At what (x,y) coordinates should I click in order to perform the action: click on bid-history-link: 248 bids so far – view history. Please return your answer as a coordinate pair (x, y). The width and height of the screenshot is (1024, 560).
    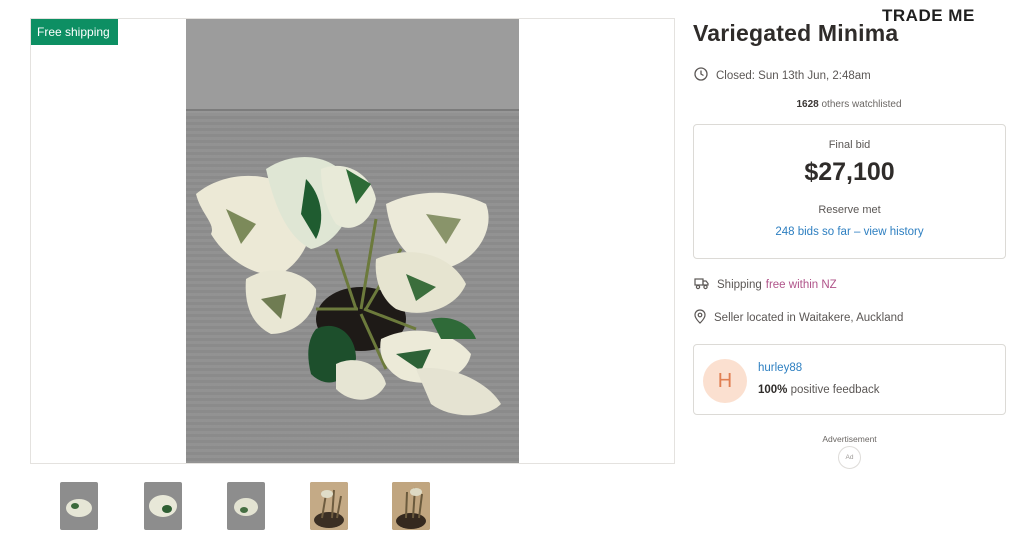
    Looking at the image, I should click on (849, 232).